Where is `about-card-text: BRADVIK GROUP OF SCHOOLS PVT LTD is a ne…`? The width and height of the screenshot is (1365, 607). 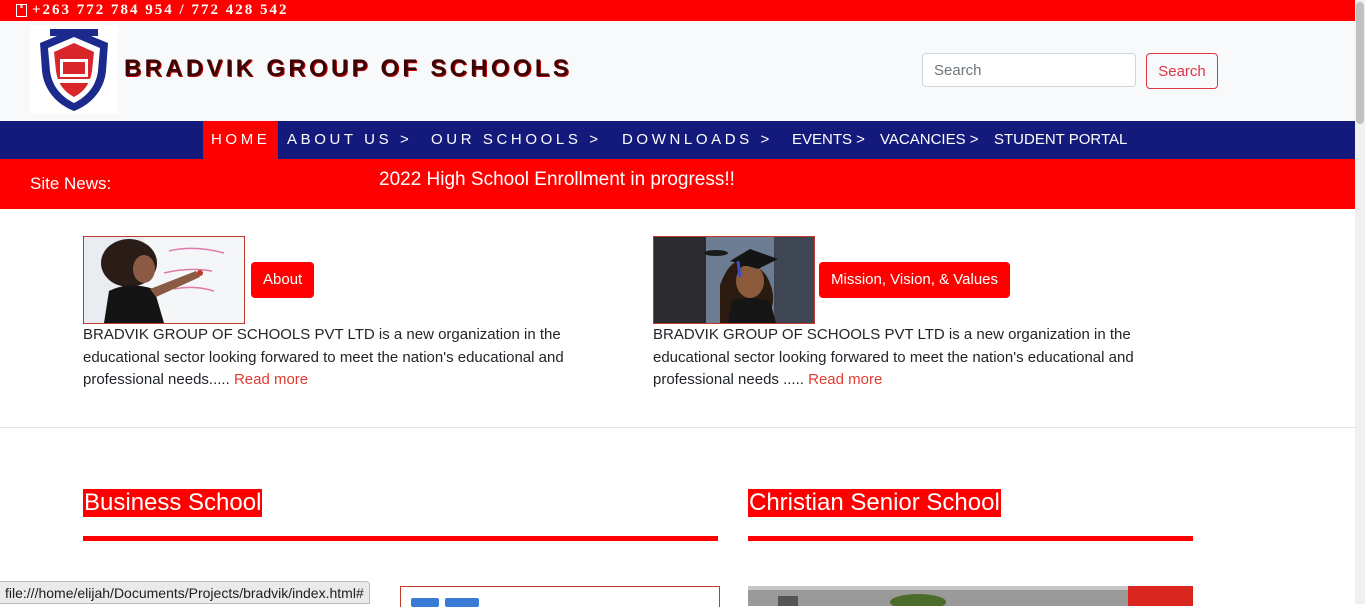
about-card-text: BRADVIK GROUP OF SCHOOLS PVT LTD is a ne… is located at coordinates (343, 358).